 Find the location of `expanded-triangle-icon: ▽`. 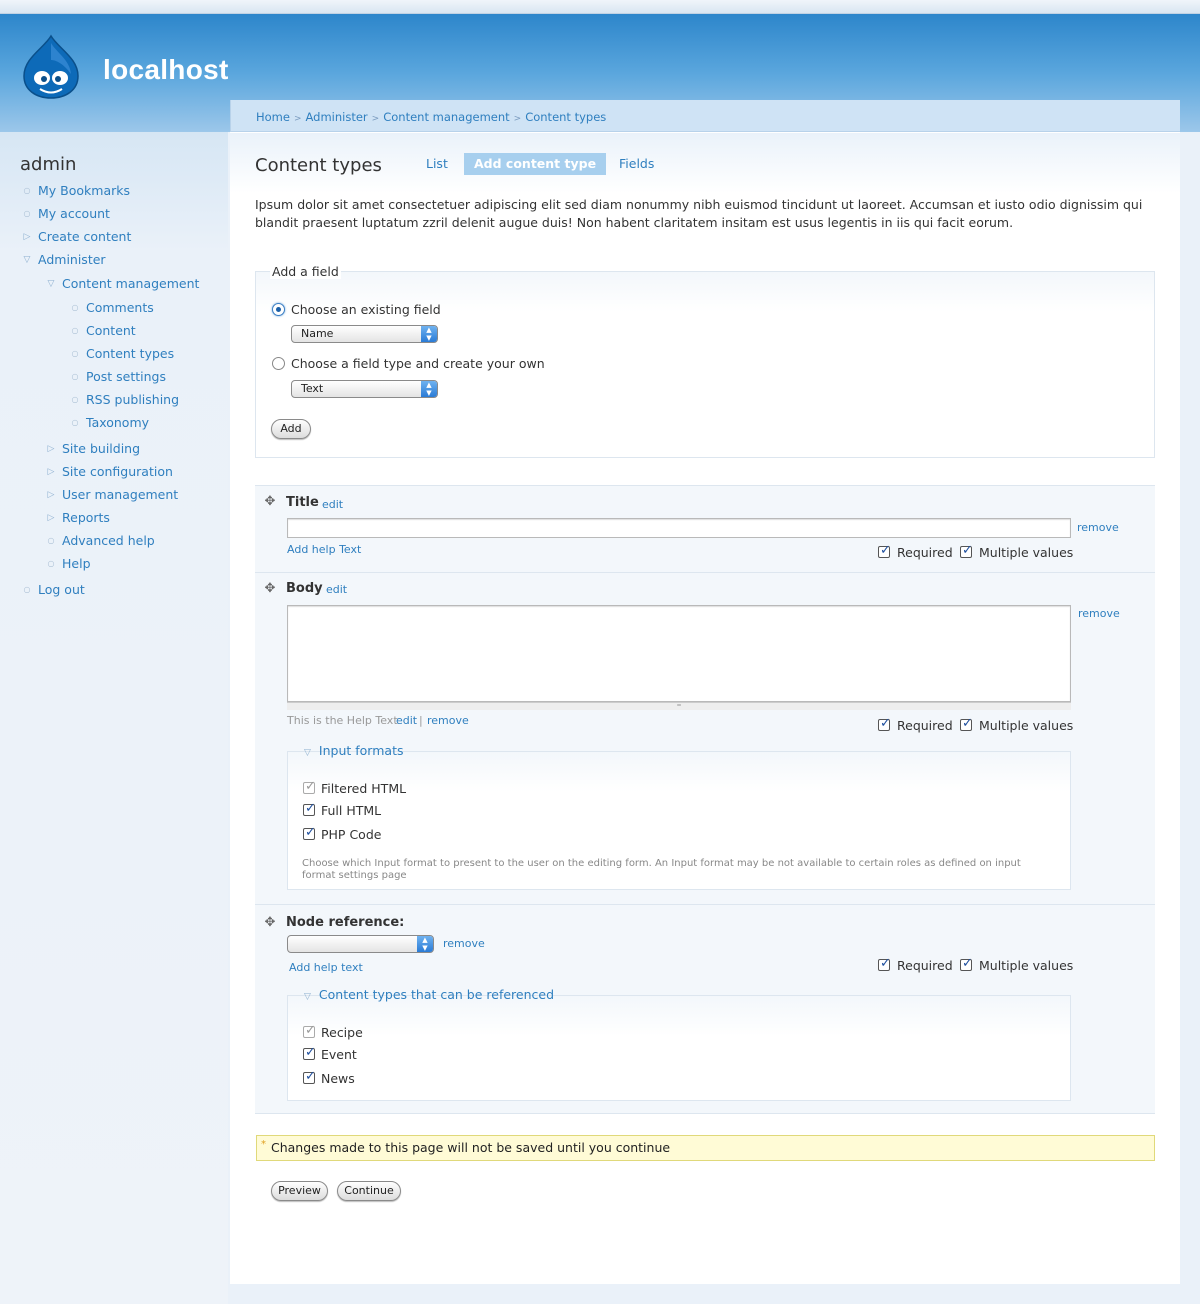

expanded-triangle-icon: ▽ is located at coordinates (51, 284).